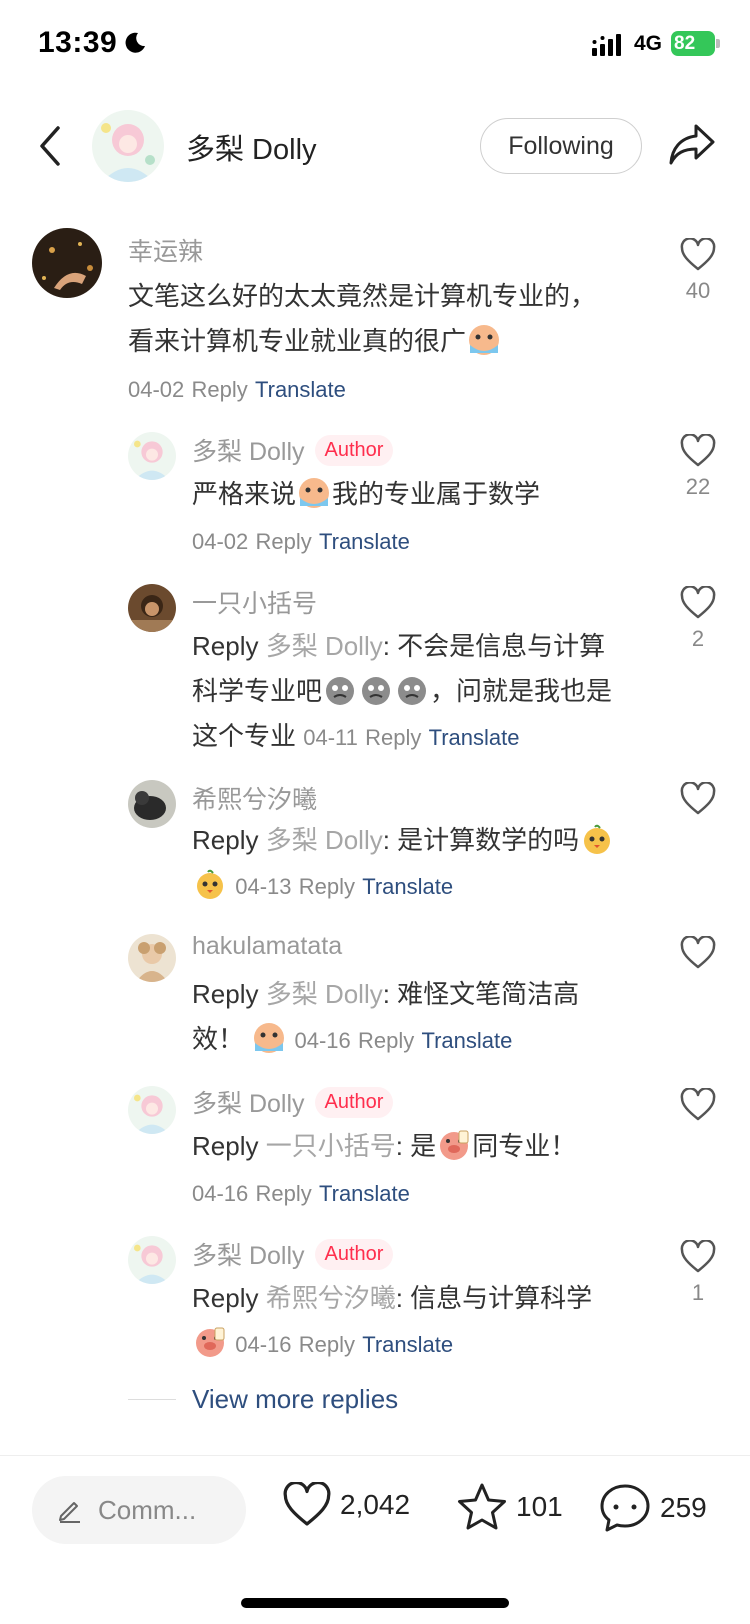  I want to click on reply-text: Reply 一只小括号: 是 同专业！, so click(384, 1146).